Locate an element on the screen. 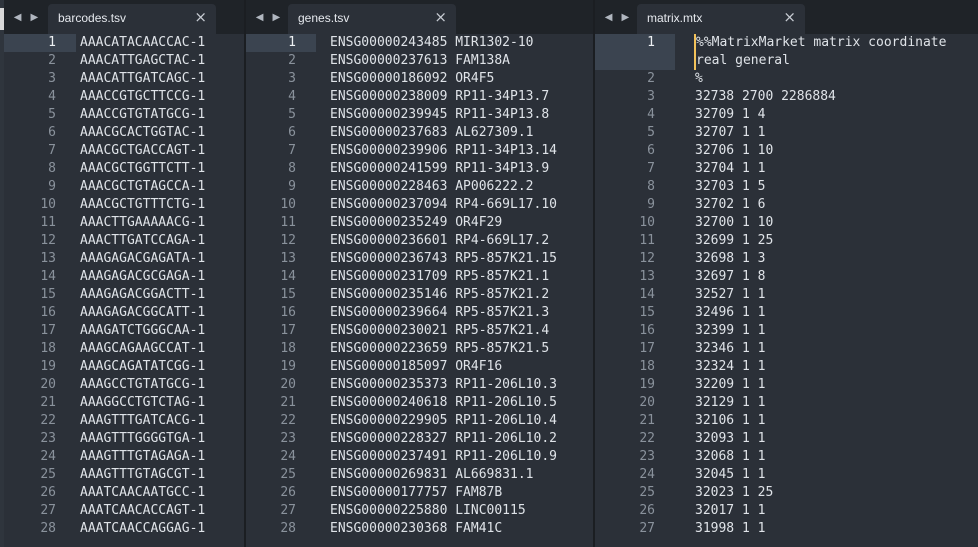  code-line: 14 32527 1 1 is located at coordinates (786, 295).